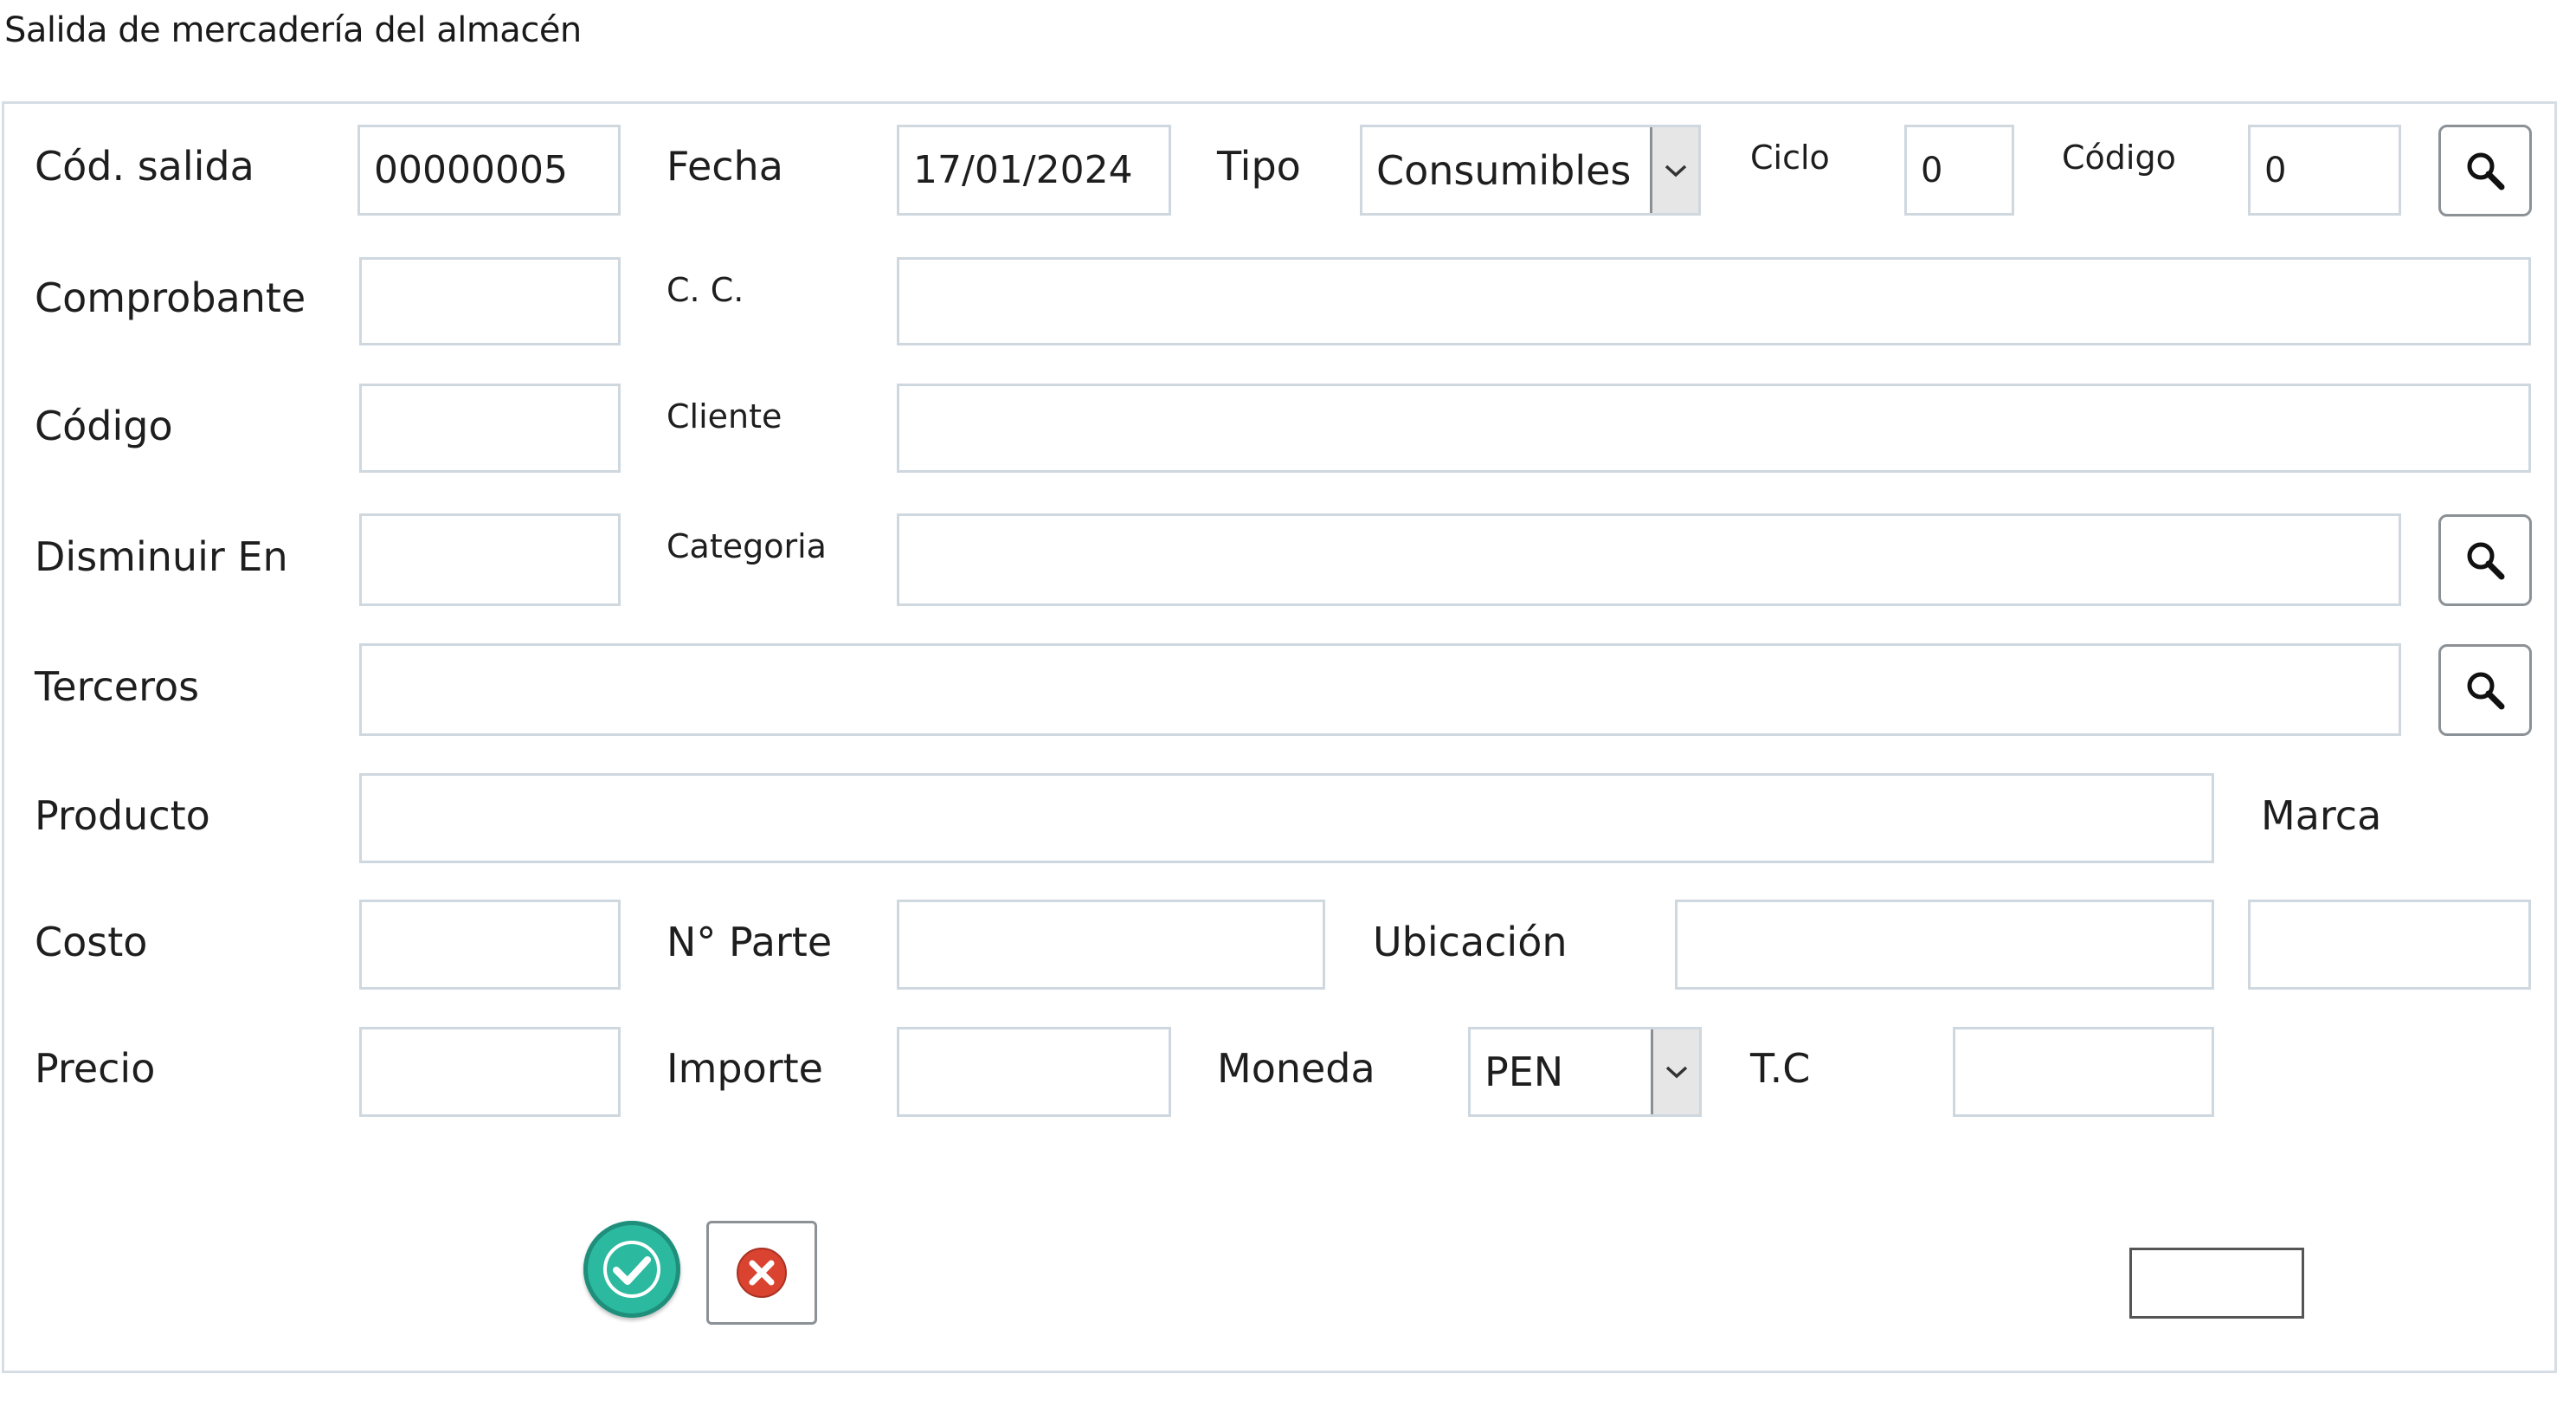  What do you see at coordinates (745, 1068) in the screenshot?
I see `importe-label: Importe` at bounding box center [745, 1068].